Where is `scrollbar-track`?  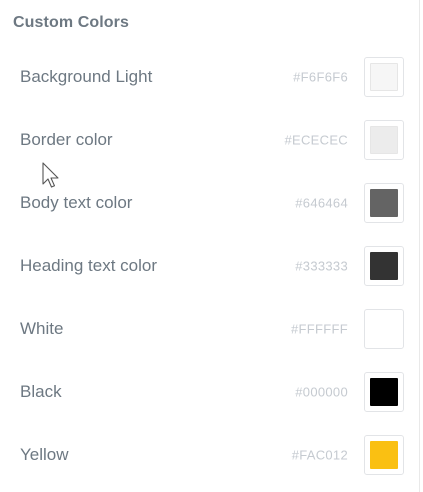
scrollbar-track is located at coordinates (421, 246).